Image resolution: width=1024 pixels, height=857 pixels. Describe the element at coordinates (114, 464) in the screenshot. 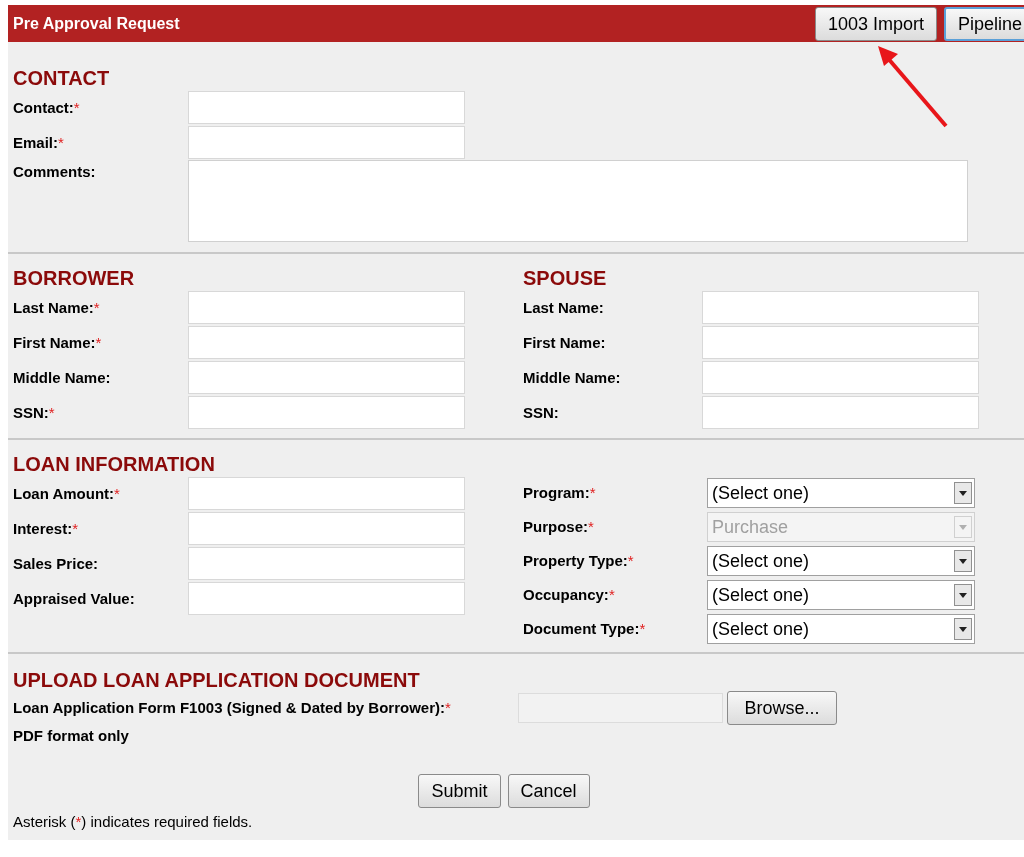

I see `section-heading: LOAN INFORMATION` at that location.